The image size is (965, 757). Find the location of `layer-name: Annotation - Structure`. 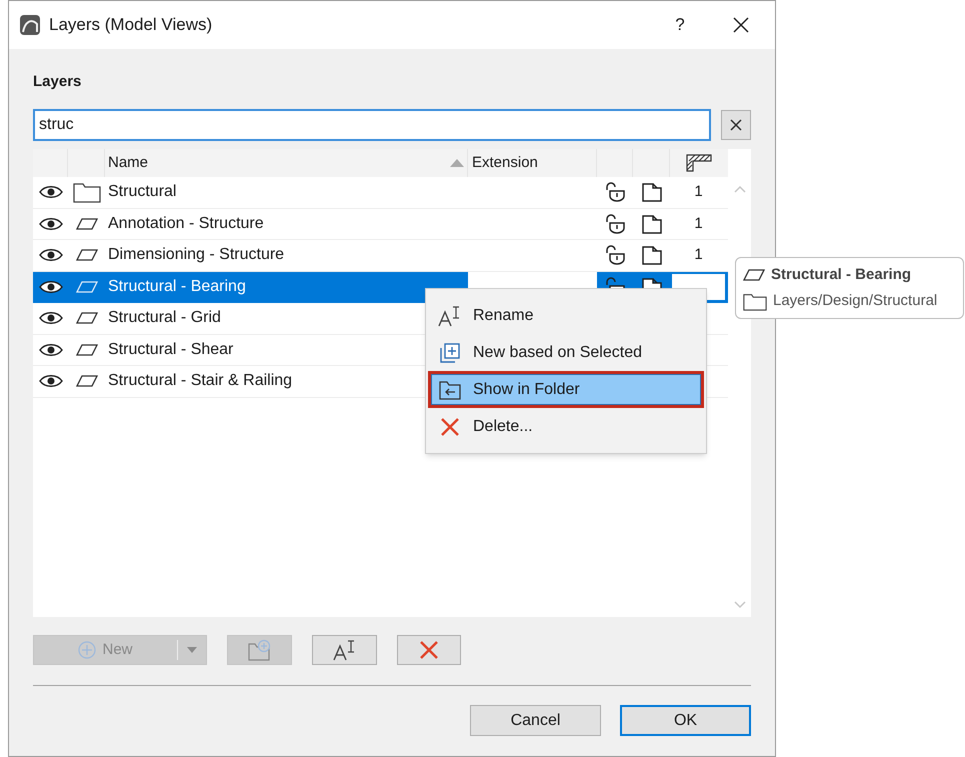

layer-name: Annotation - Structure is located at coordinates (186, 224).